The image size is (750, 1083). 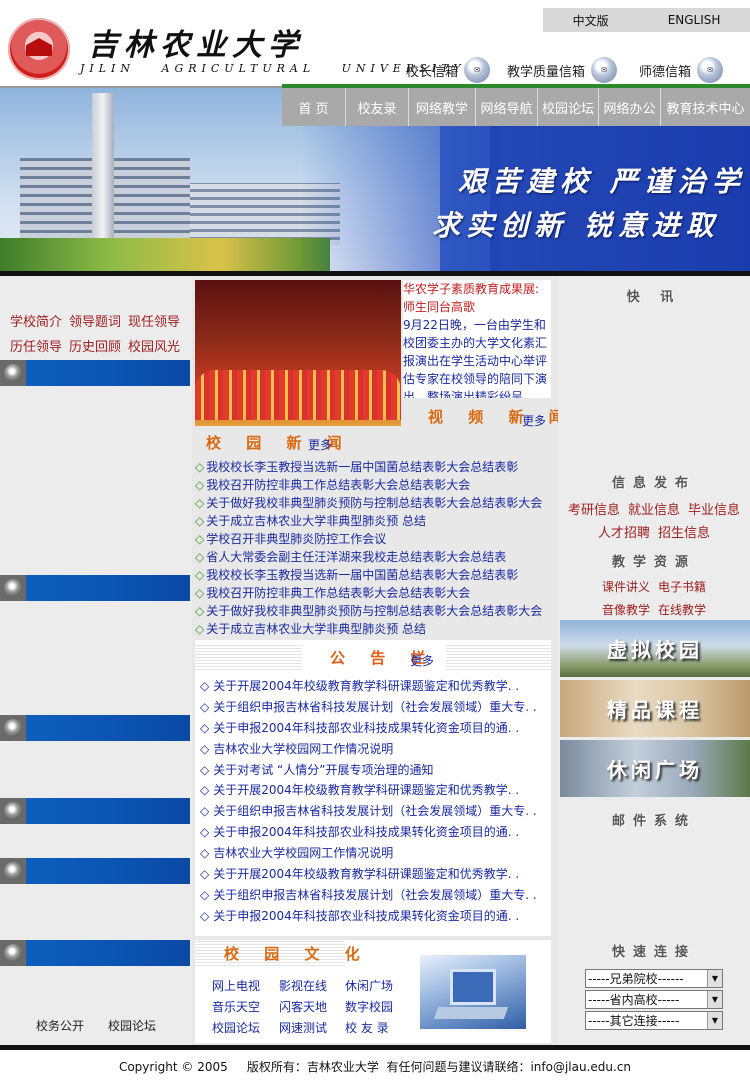 What do you see at coordinates (626, 609) in the screenshot?
I see `link-av-teaching: 音像教学` at bounding box center [626, 609].